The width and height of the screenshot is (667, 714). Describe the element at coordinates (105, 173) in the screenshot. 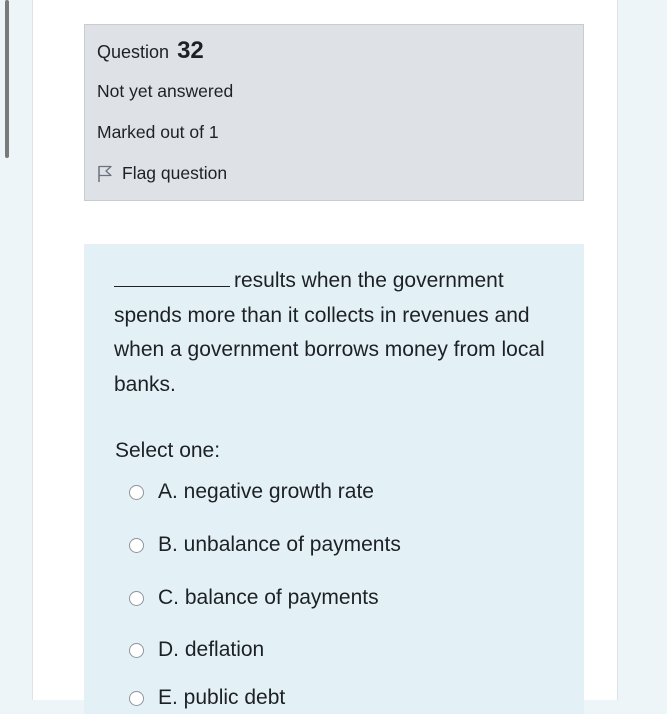

I see `flag-icon` at that location.